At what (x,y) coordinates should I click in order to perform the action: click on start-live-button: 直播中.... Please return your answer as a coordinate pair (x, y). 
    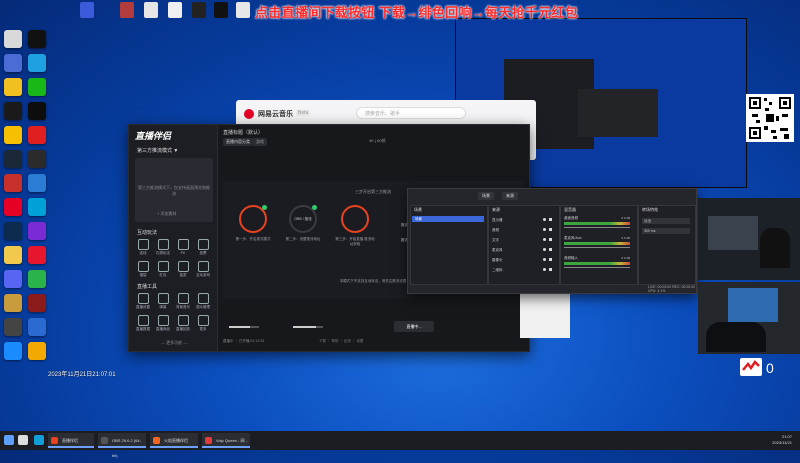
    Looking at the image, I should click on (414, 326).